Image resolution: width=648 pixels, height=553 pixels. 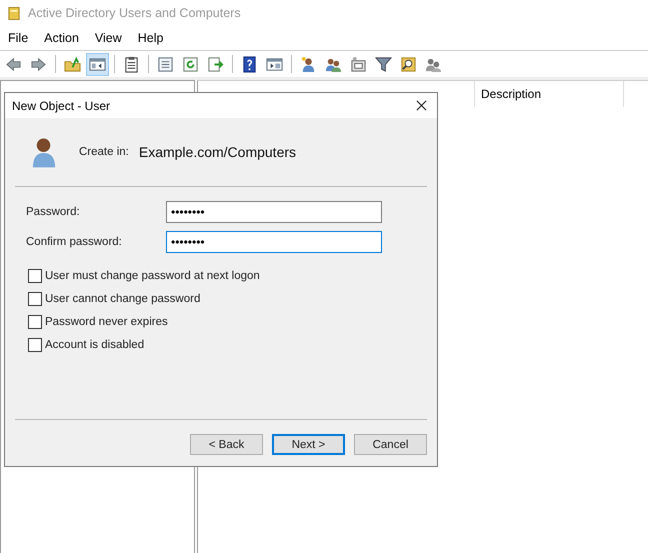 I want to click on checkbox-label: Account is disabled, so click(x=94, y=345).